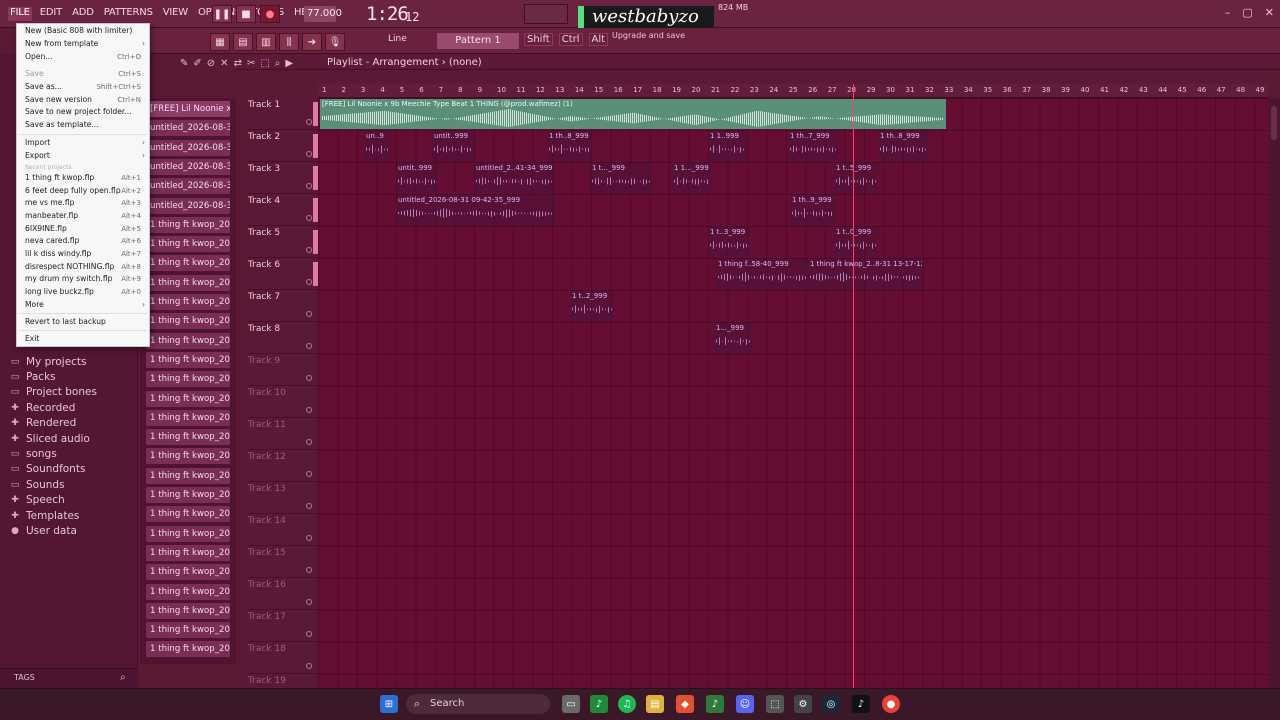 The height and width of the screenshot is (720, 1280). Describe the element at coordinates (266, 42) in the screenshot. I see `channel-rack-icon: ▥` at that location.